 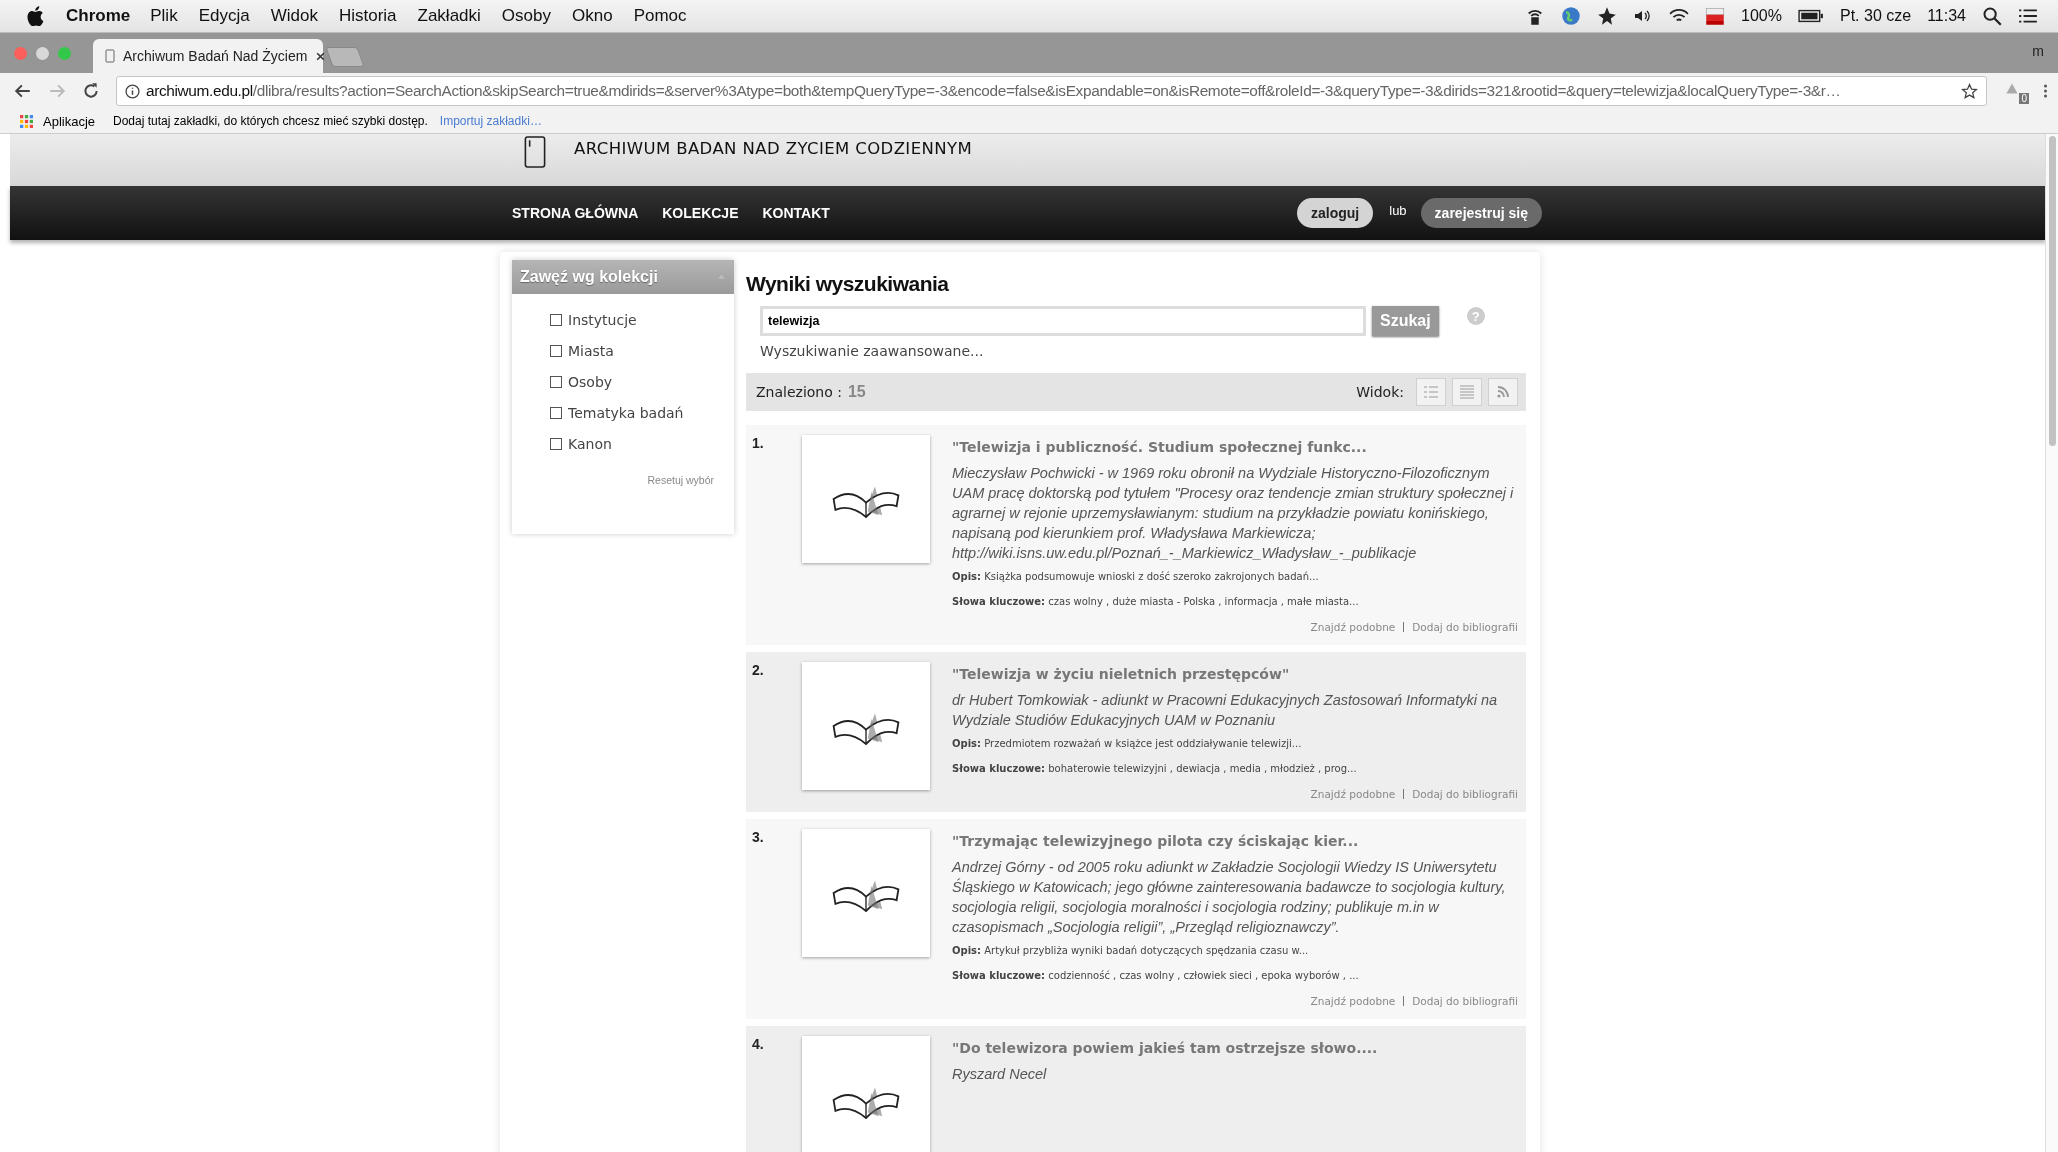 I want to click on nav-link: KOLEKCJE, so click(x=700, y=213).